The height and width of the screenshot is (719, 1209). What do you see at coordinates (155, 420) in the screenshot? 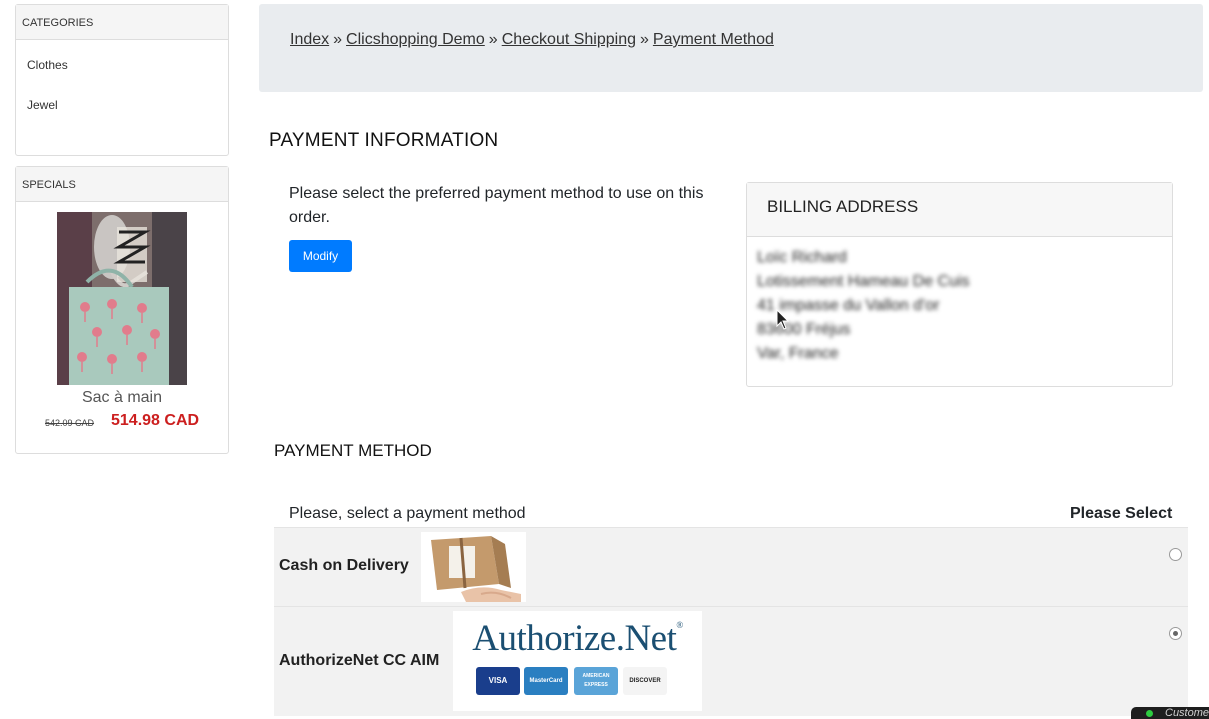
I see `sale-price: 514.98 CAD` at bounding box center [155, 420].